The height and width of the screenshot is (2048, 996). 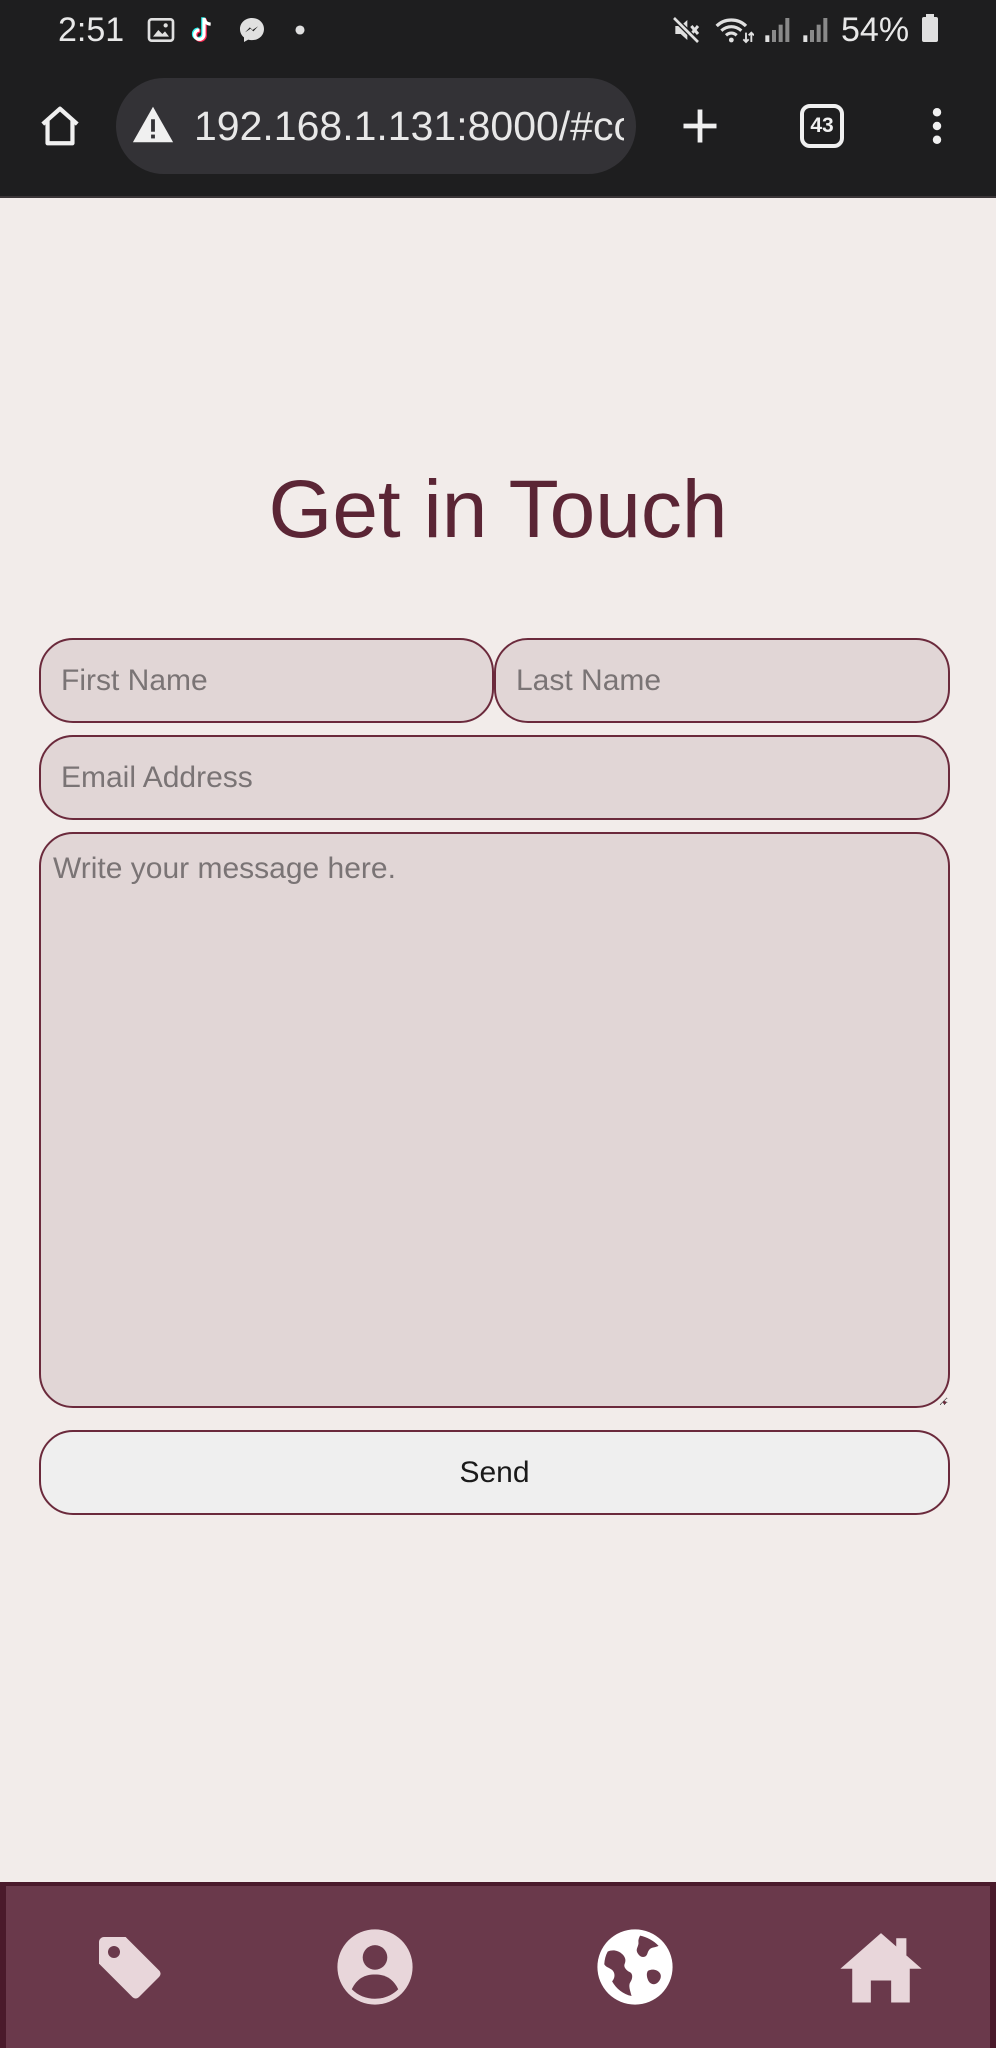 What do you see at coordinates (734, 31) in the screenshot?
I see `wifi-icon` at bounding box center [734, 31].